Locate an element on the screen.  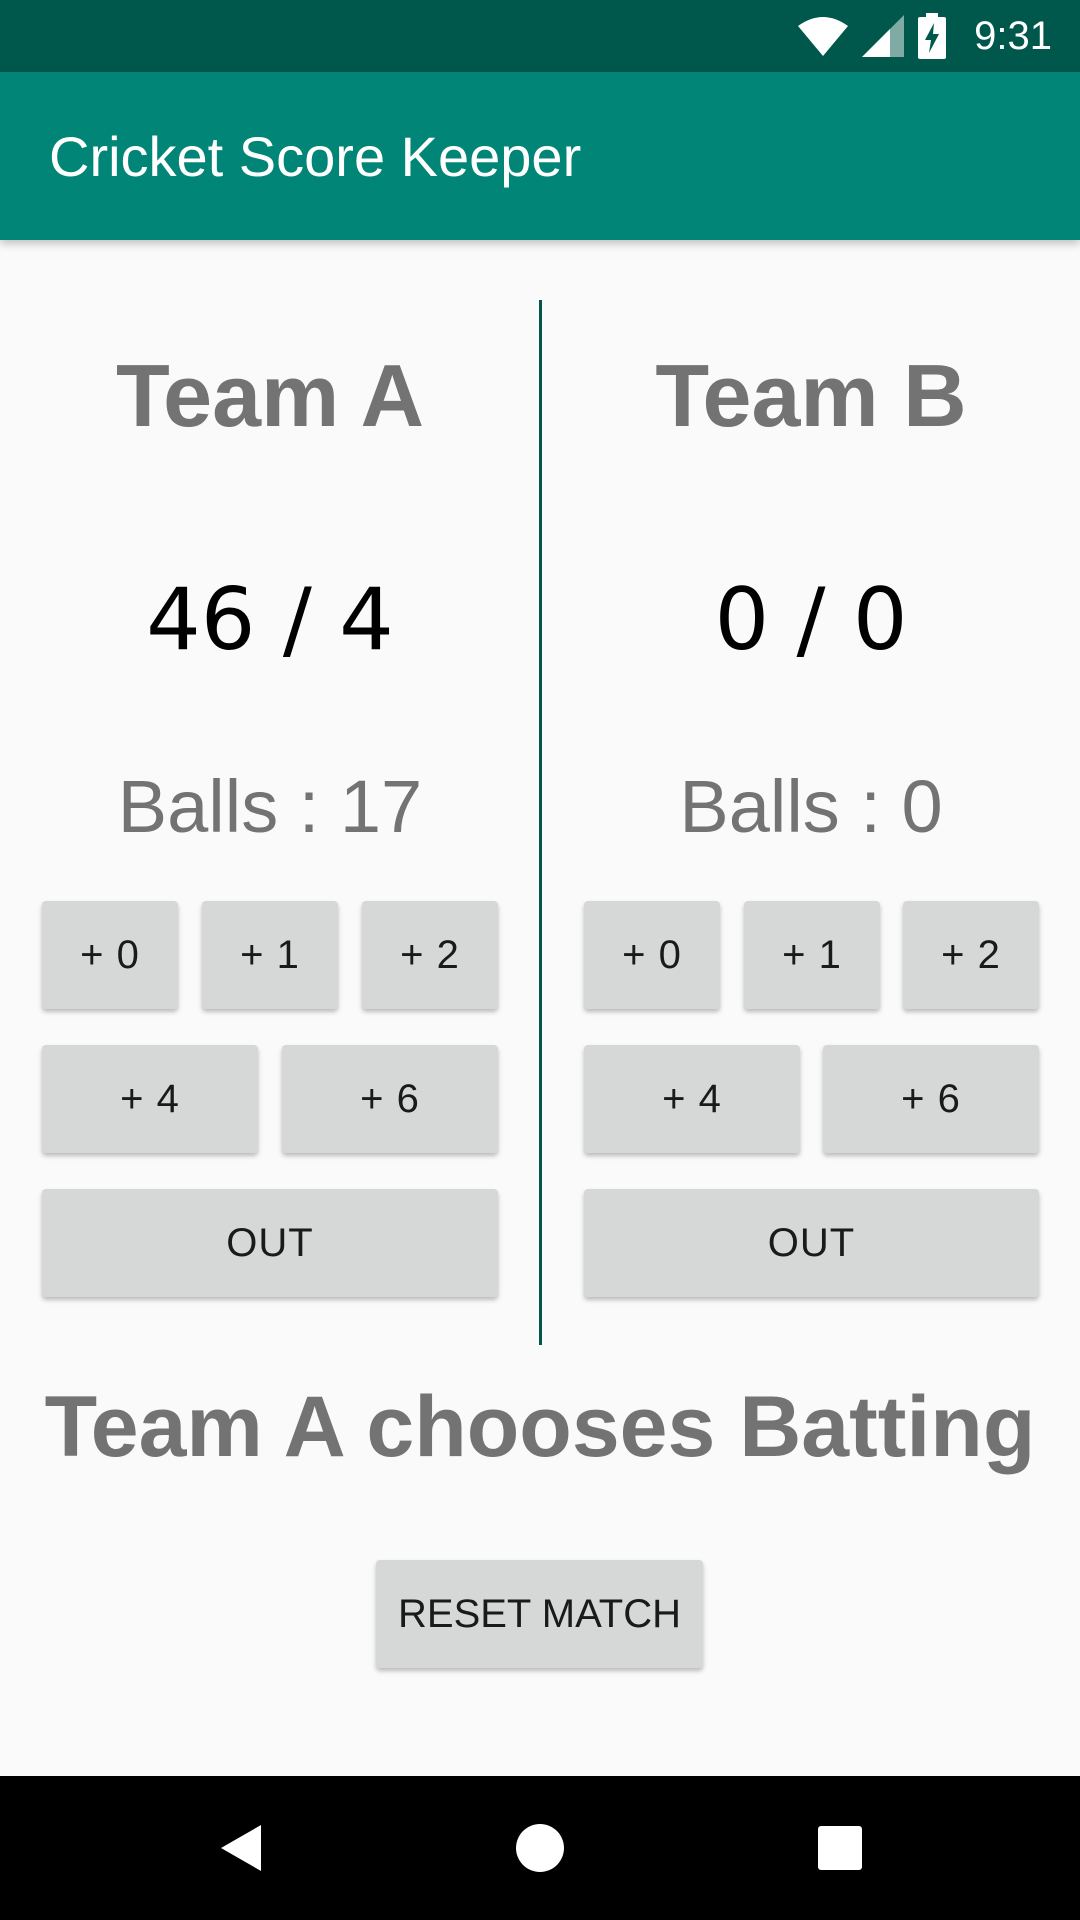
nav-home-button is located at coordinates (540, 1848).